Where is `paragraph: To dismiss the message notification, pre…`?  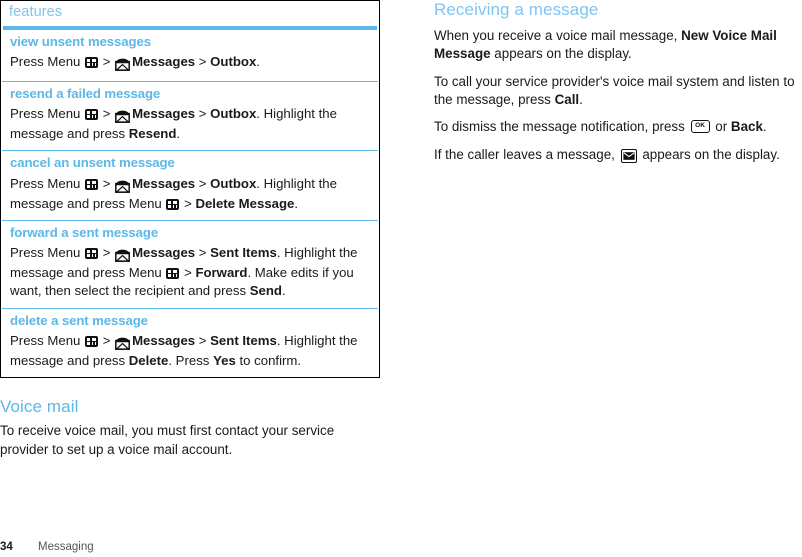
paragraph: To dismiss the message notification, pre… is located at coordinates (600, 127).